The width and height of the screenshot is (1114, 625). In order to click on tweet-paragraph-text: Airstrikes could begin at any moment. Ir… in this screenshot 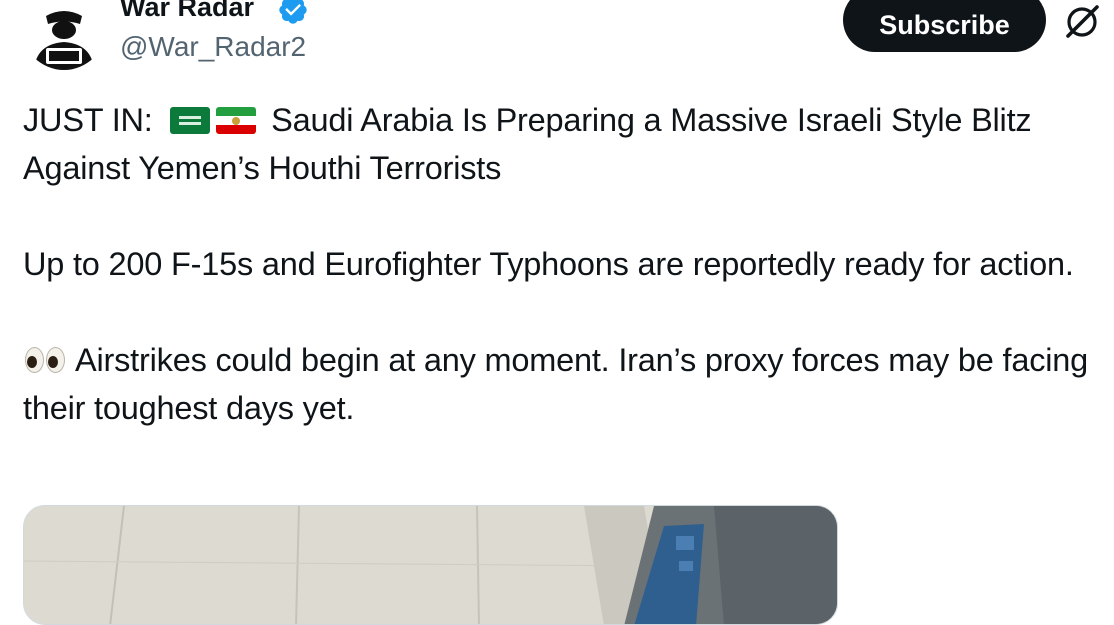, I will do `click(556, 384)`.